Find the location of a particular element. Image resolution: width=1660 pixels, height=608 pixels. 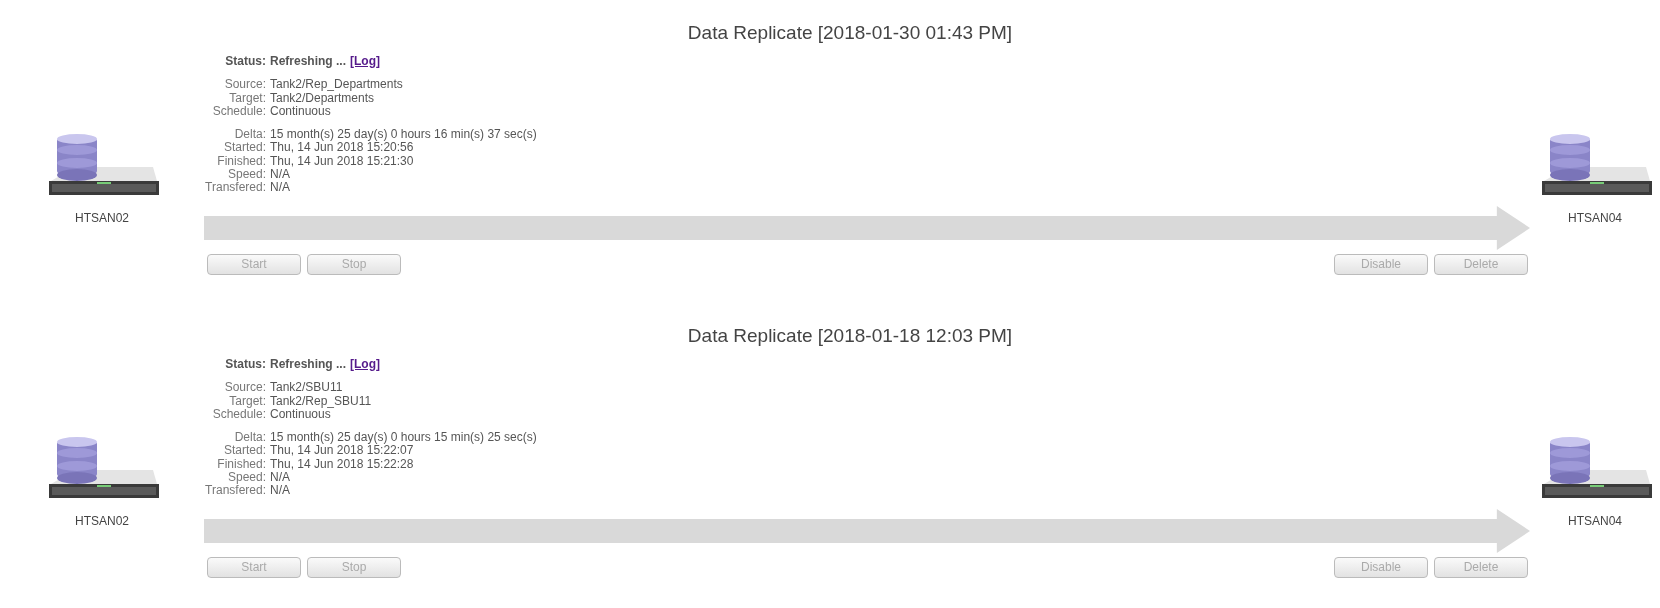

field-value: Tank2/Rep_SBU11 is located at coordinates (321, 401).